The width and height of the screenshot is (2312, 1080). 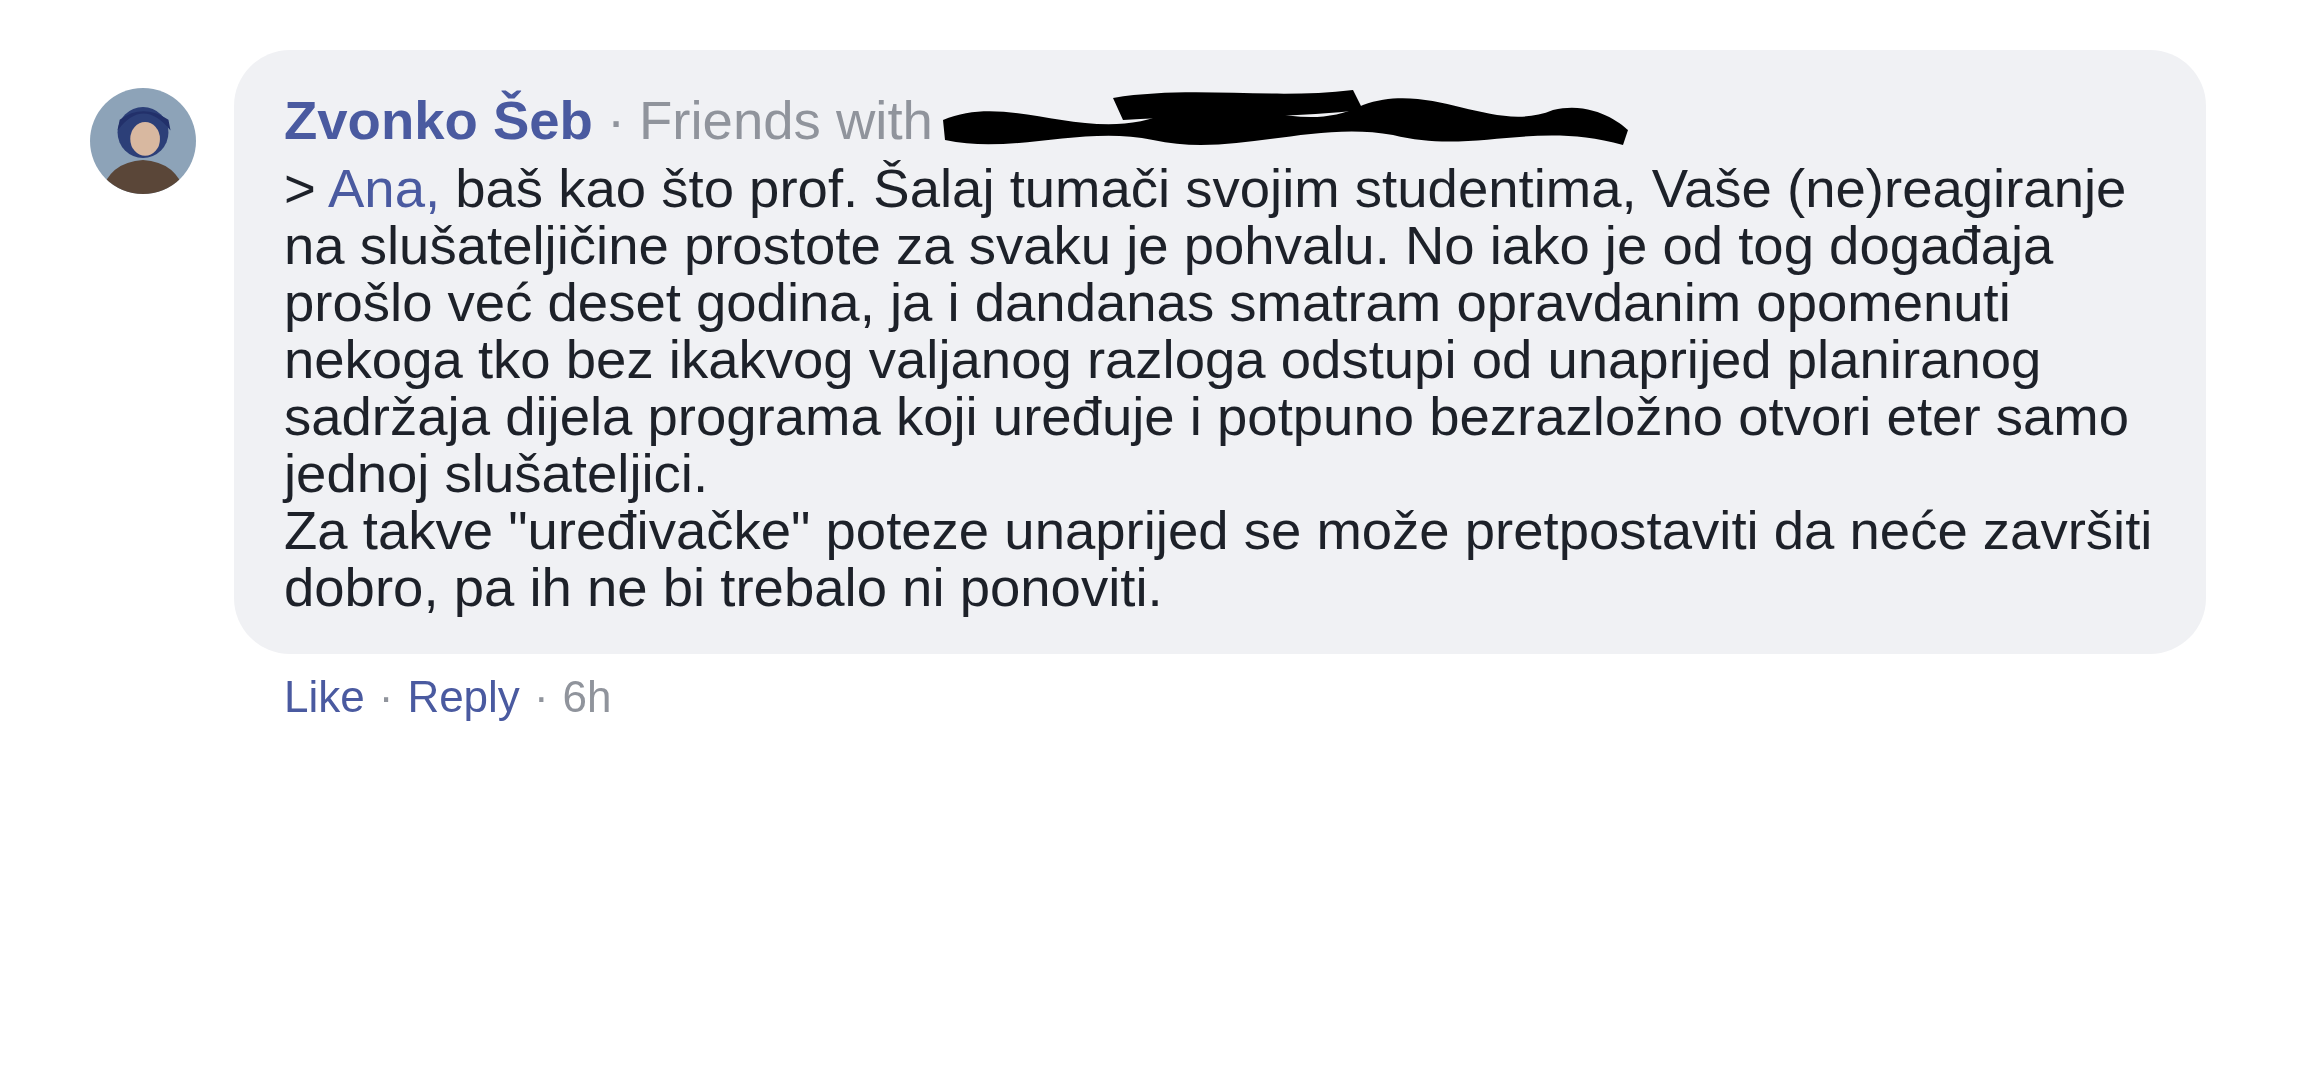 What do you see at coordinates (786, 120) in the screenshot?
I see `friends-label: Friends with` at bounding box center [786, 120].